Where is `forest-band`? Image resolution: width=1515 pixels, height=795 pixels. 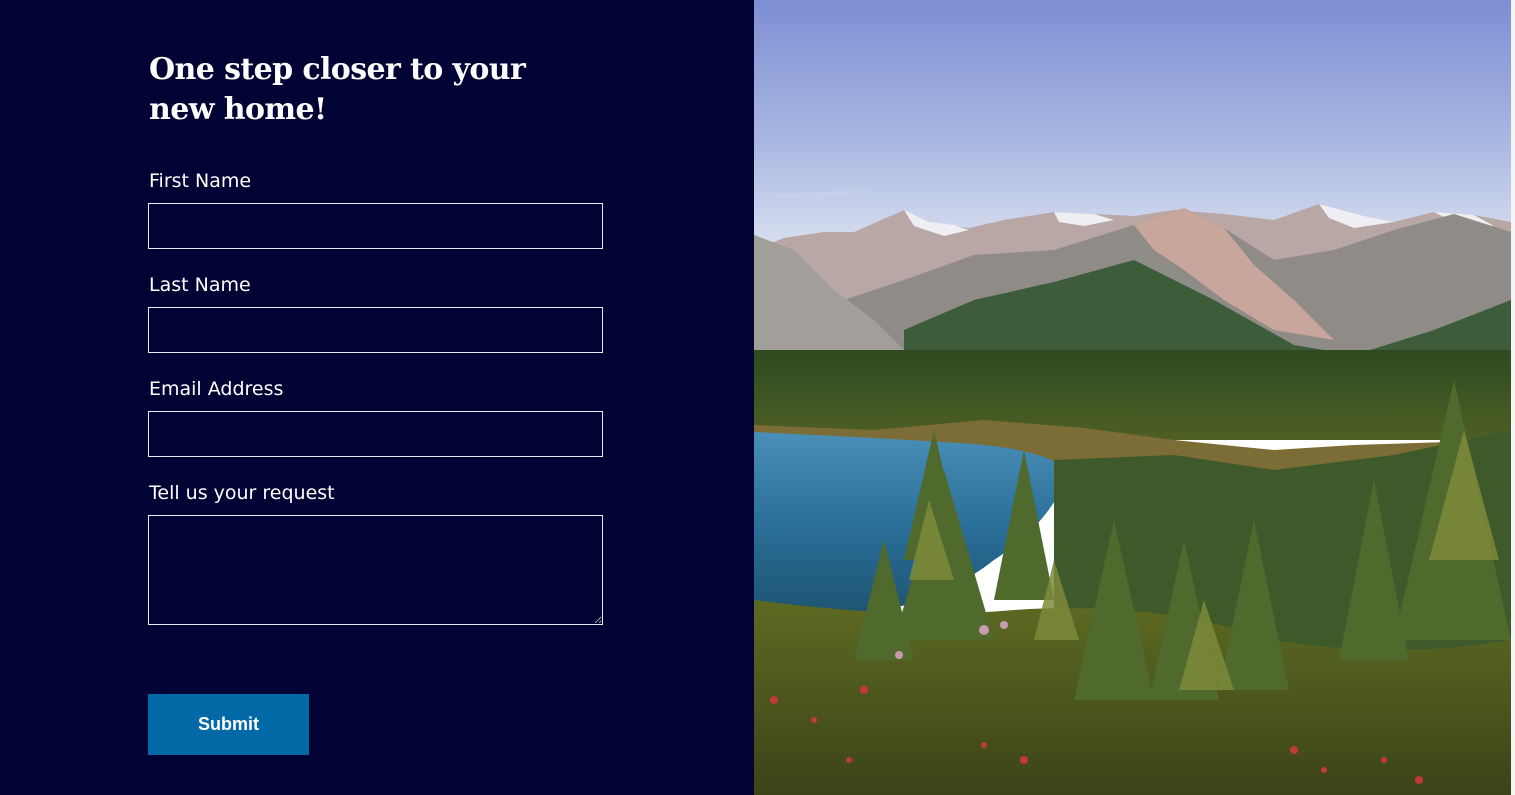
forest-band is located at coordinates (1132, 395).